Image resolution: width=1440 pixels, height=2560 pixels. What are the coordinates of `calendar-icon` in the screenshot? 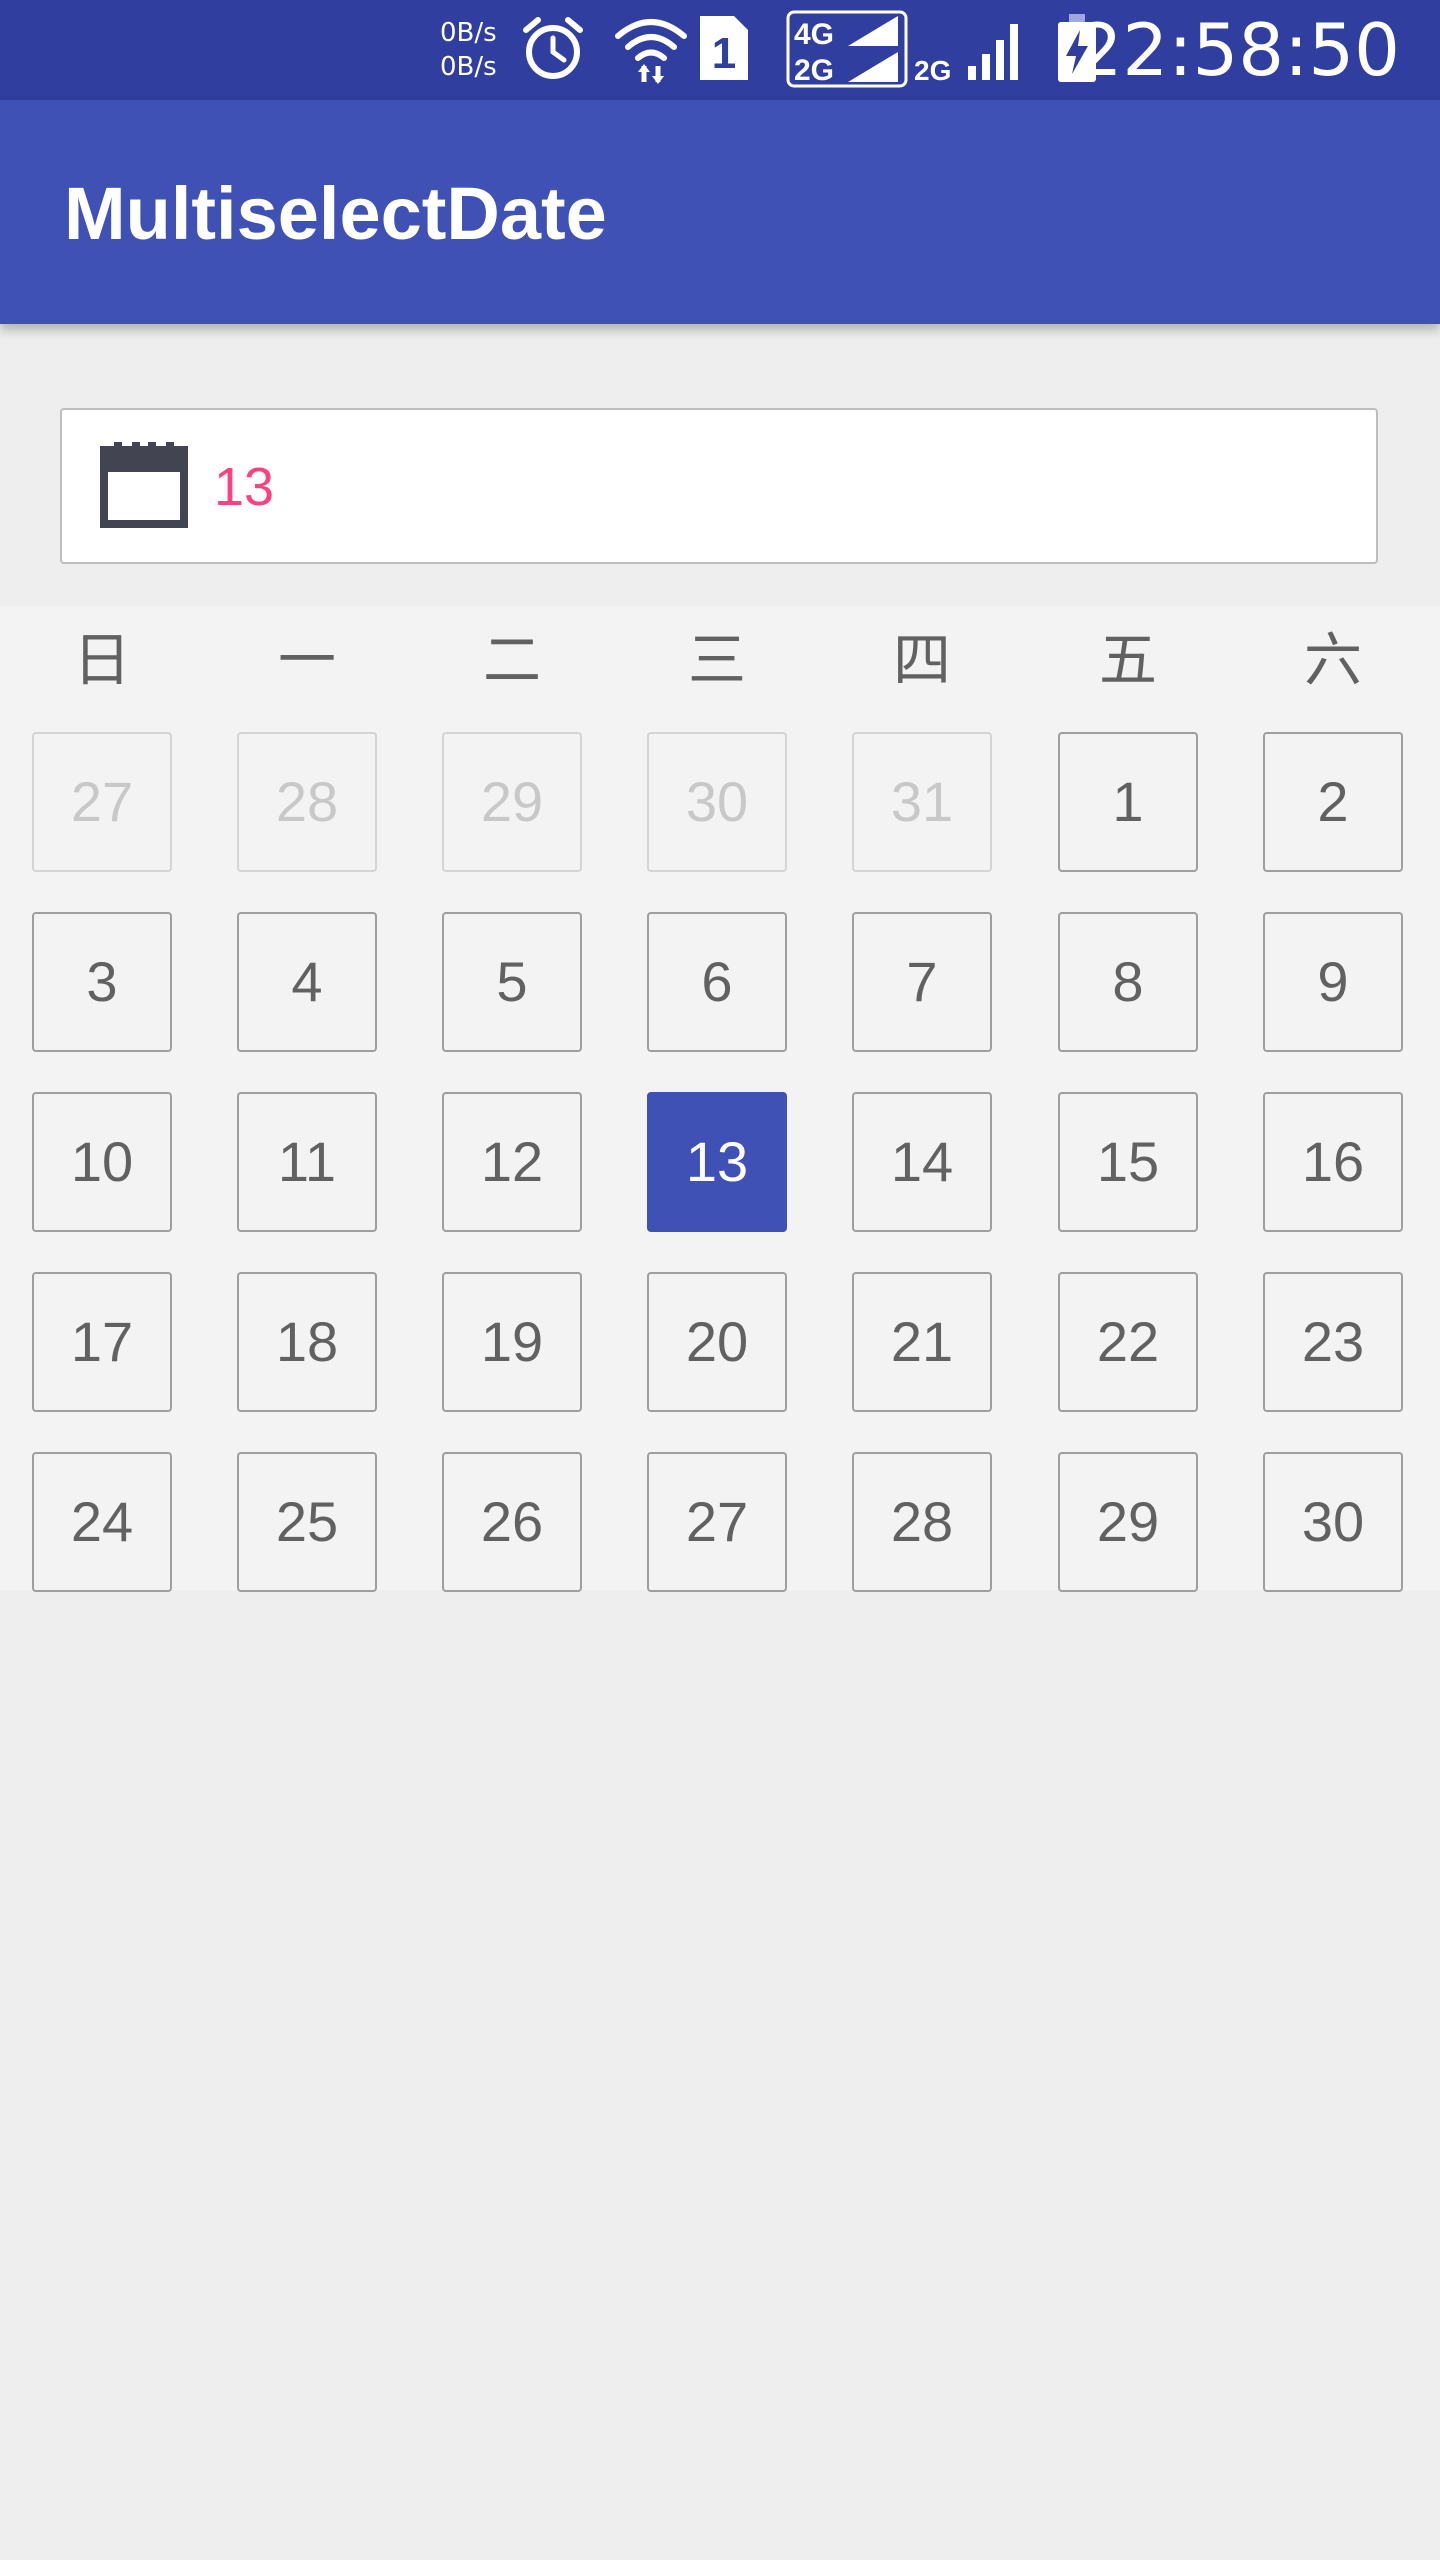 It's located at (144, 488).